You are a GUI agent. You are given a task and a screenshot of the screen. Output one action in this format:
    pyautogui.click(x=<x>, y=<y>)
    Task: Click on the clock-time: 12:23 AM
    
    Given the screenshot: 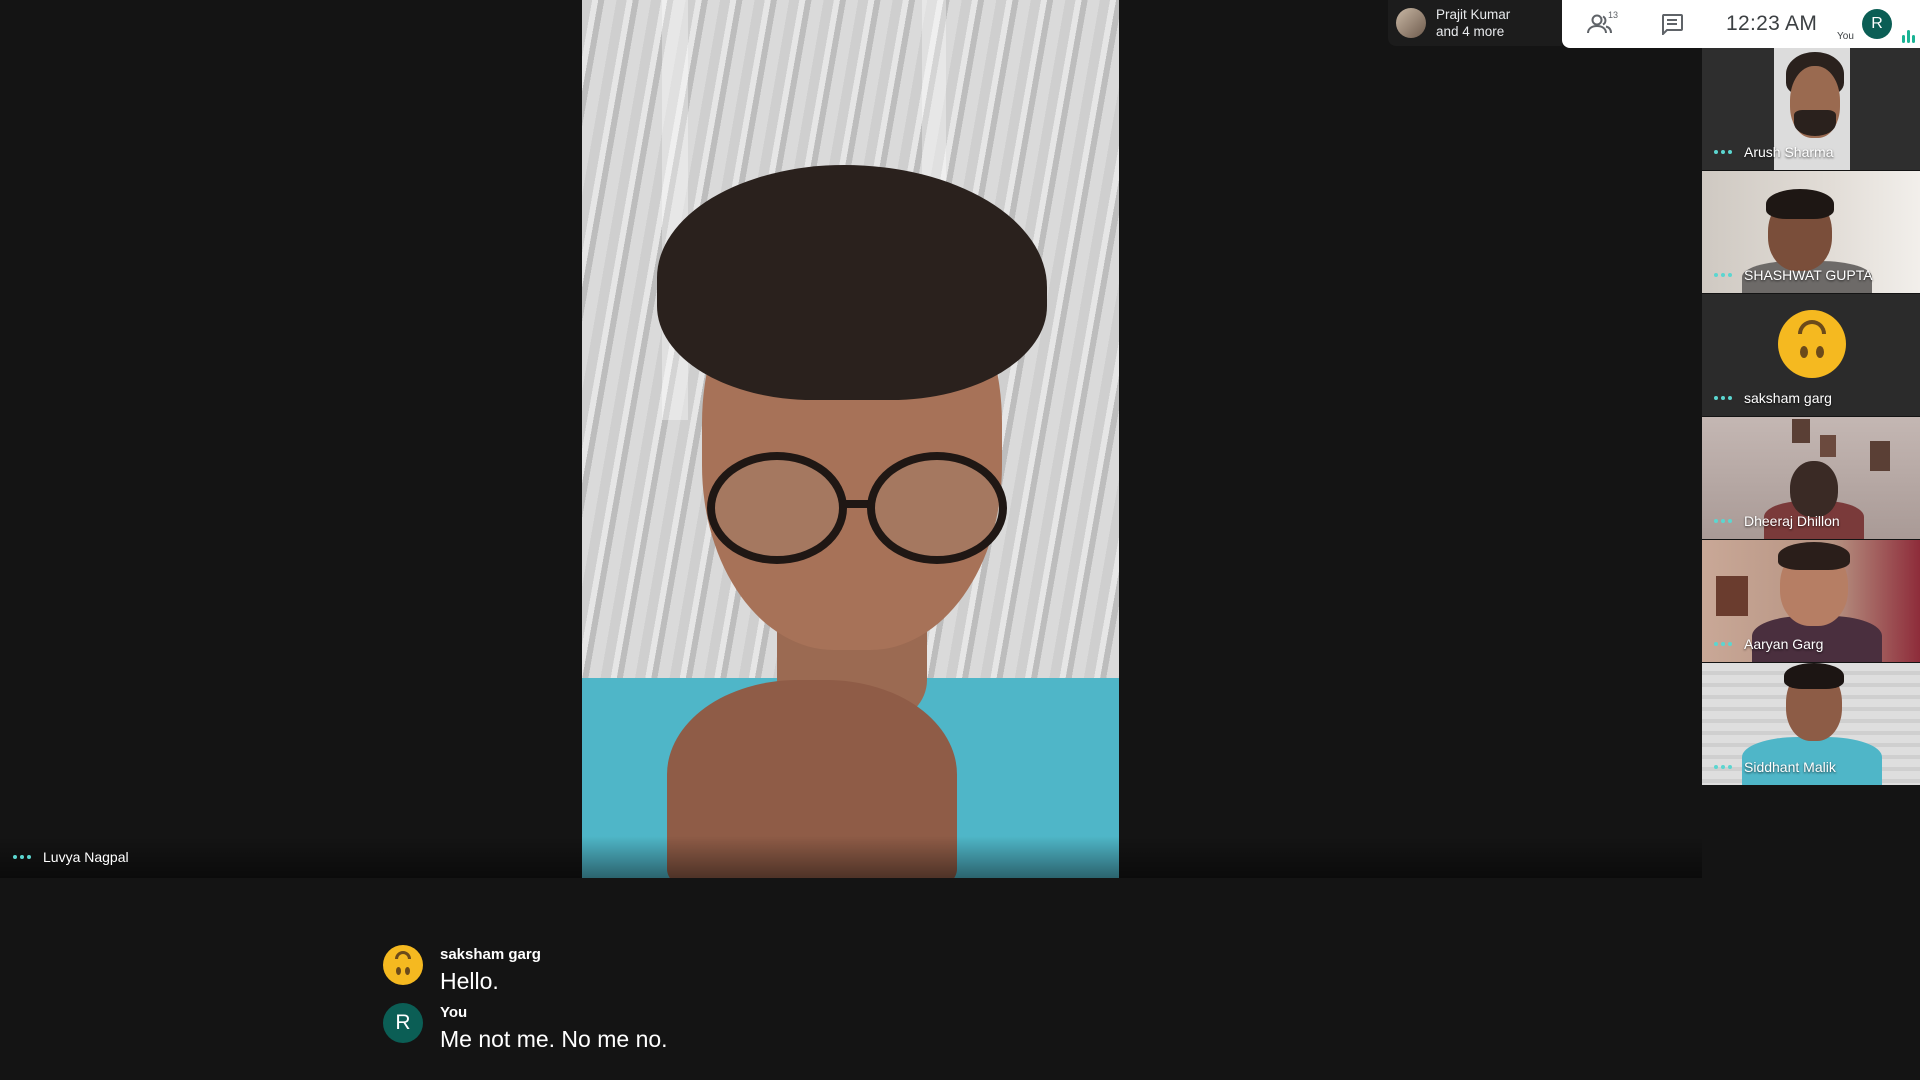 What is the action you would take?
    pyautogui.click(x=1772, y=23)
    